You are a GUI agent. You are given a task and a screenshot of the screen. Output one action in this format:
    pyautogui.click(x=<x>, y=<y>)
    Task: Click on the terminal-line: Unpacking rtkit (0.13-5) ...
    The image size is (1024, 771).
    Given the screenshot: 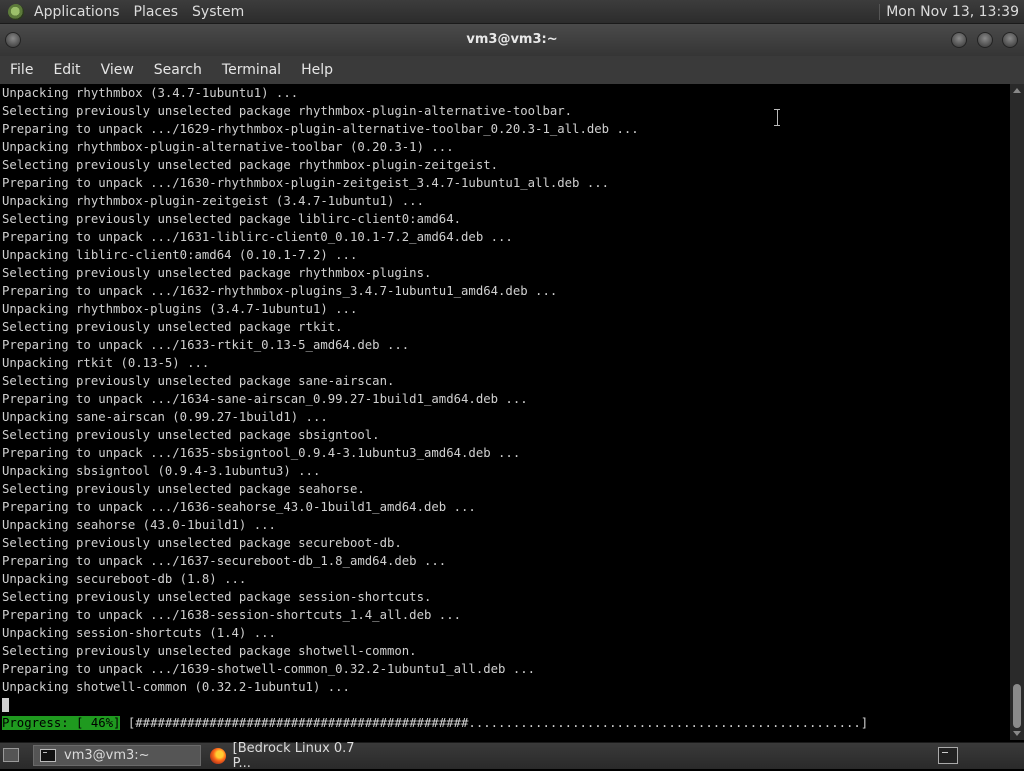 What is the action you would take?
    pyautogui.click(x=106, y=363)
    